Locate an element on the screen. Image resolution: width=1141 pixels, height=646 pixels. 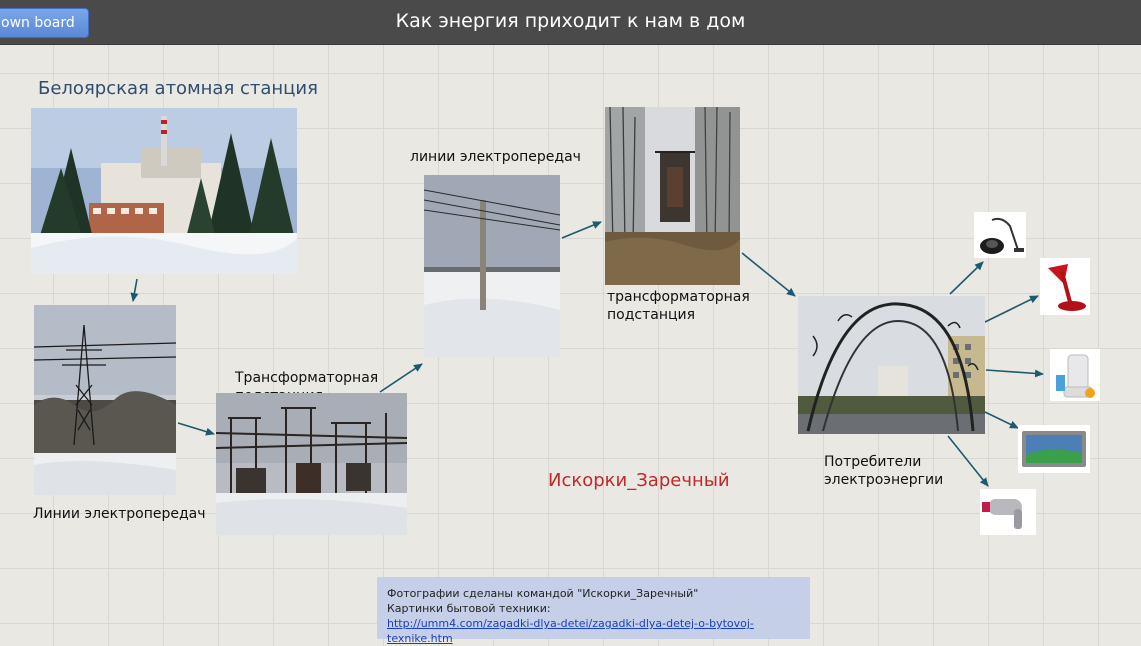
label-substation-1-line1: Трансформаторная is located at coordinates (307, 378).